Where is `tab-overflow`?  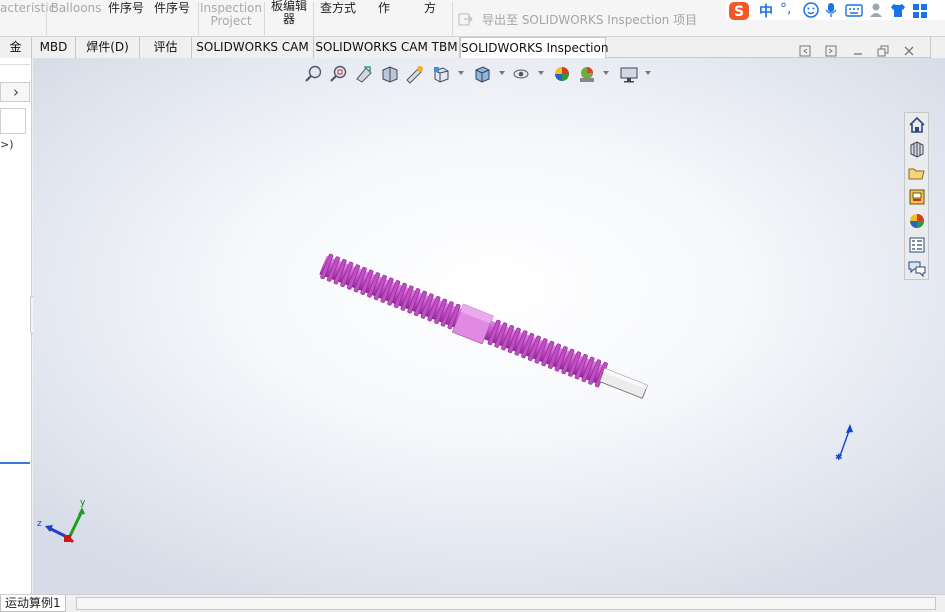
tab-overflow is located at coordinates (937, 47).